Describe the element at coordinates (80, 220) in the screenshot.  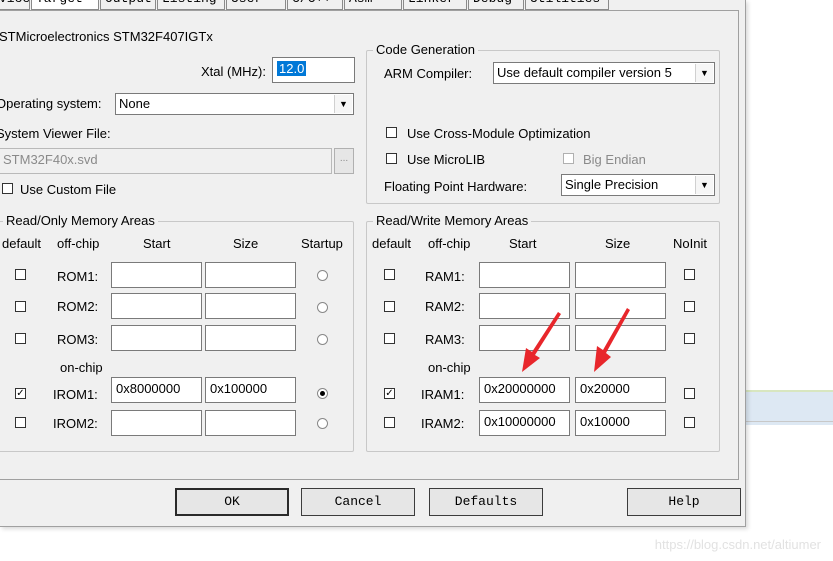
I see `rom-areas-legend: Read/Only Memory Areas` at that location.